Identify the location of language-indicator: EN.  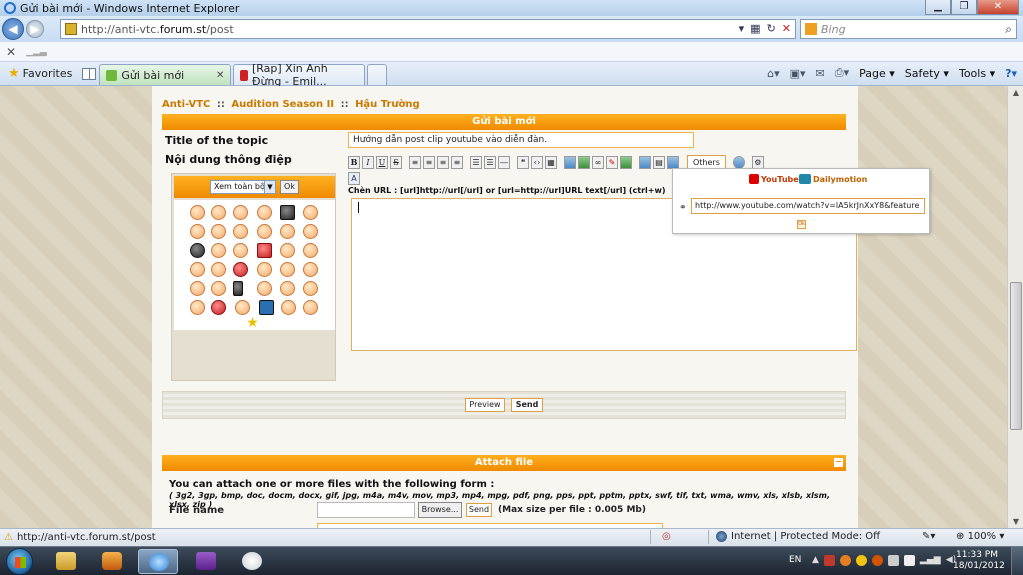
(795, 560).